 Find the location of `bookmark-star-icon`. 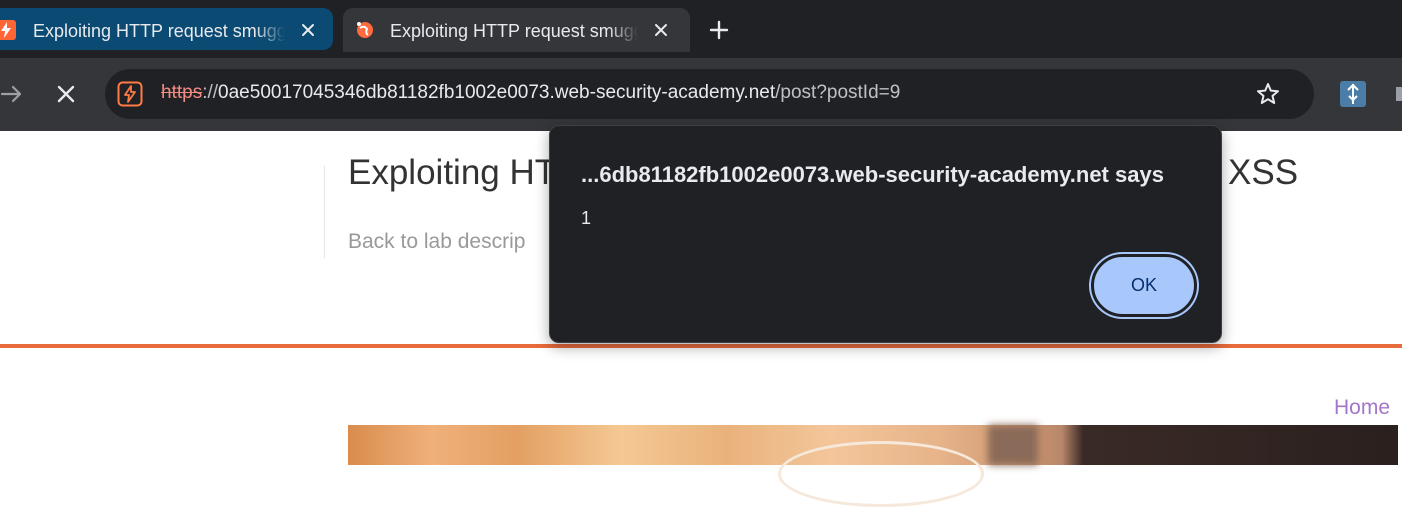

bookmark-star-icon is located at coordinates (1268, 94).